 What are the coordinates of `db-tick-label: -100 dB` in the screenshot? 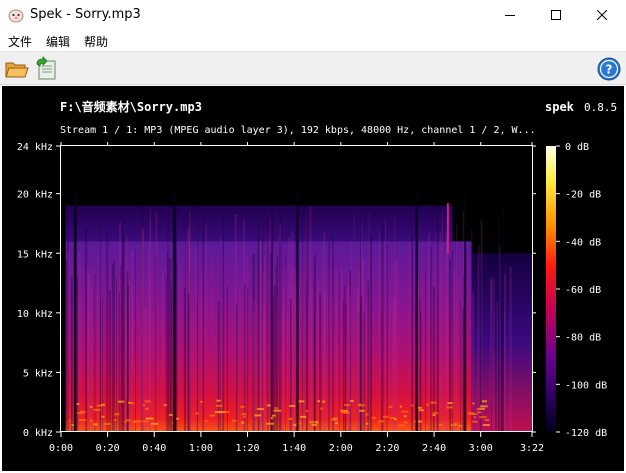 It's located at (586, 385).